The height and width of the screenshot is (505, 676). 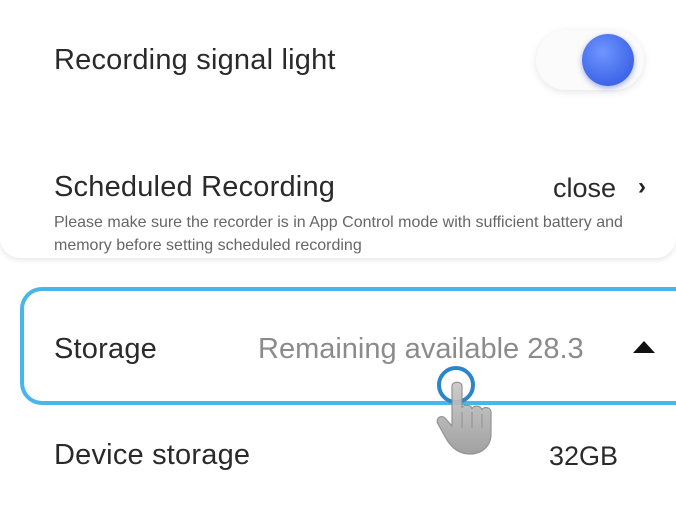 What do you see at coordinates (608, 60) in the screenshot?
I see `toggle-knob` at bounding box center [608, 60].